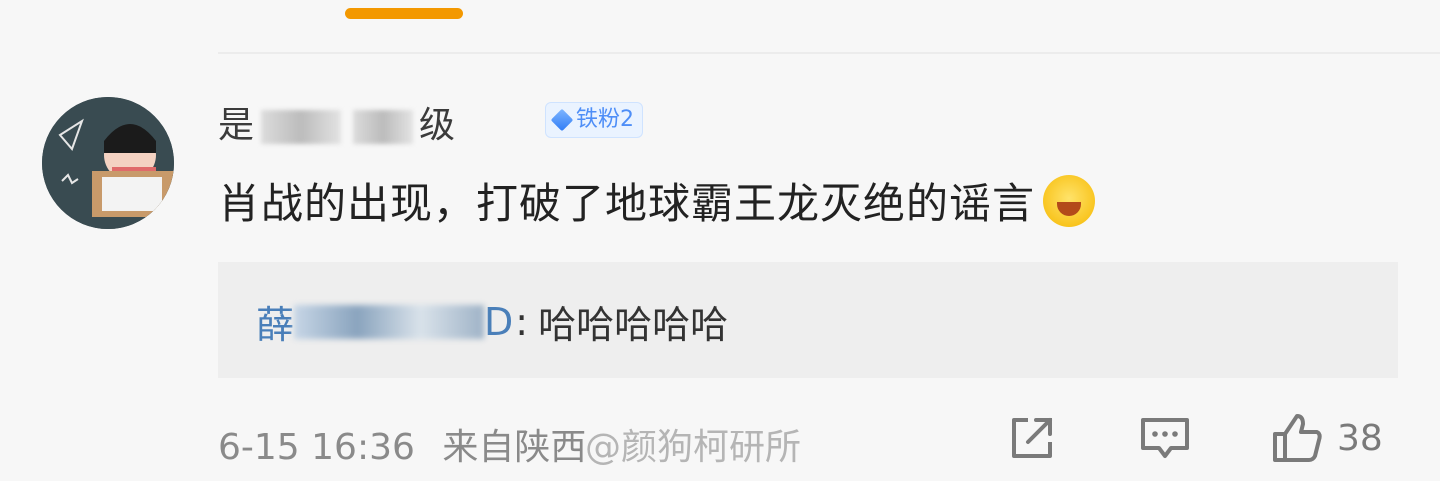  Describe the element at coordinates (237, 125) in the screenshot. I see `username-prefix: 是` at that location.